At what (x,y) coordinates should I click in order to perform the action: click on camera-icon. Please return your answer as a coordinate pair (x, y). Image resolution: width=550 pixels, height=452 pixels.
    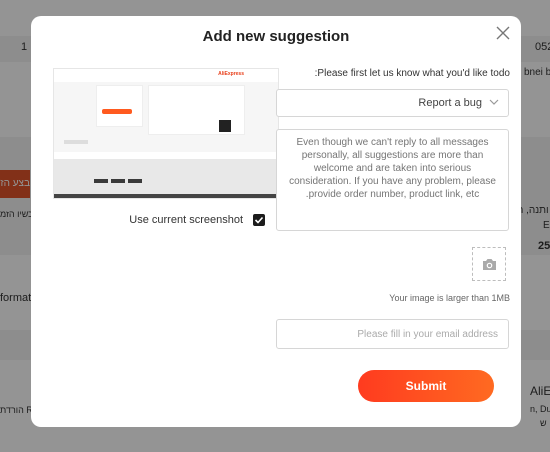
    Looking at the image, I should click on (489, 264).